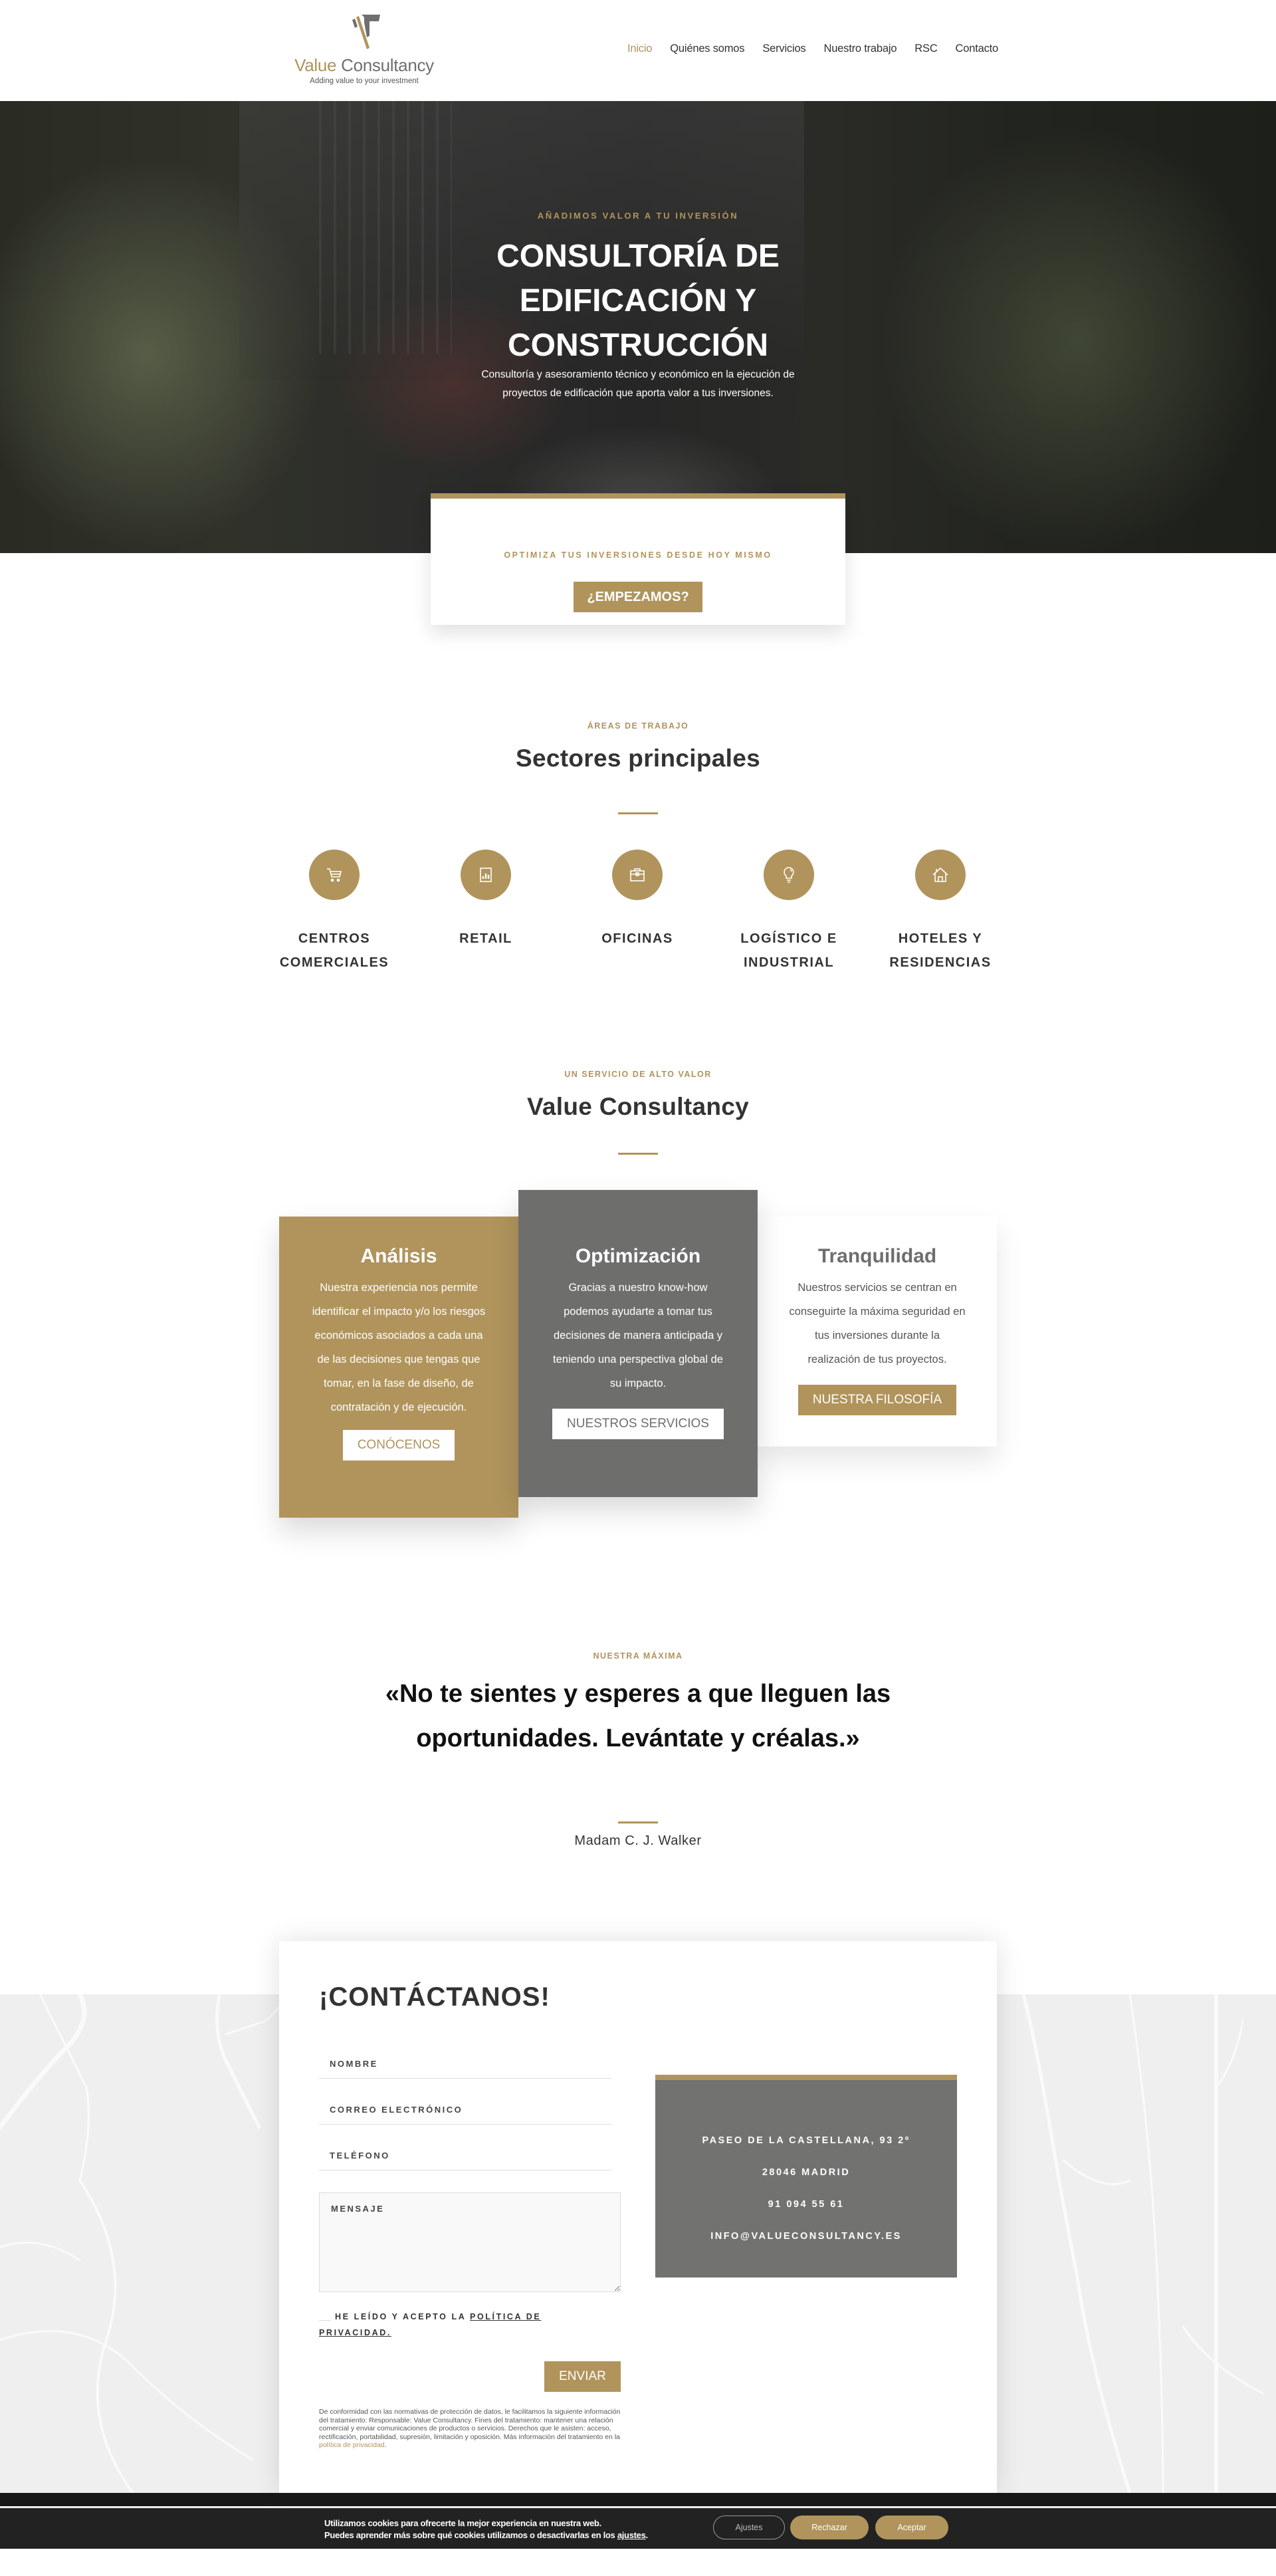 The height and width of the screenshot is (2576, 1276). What do you see at coordinates (638, 1074) in the screenshot?
I see `value-eyebrow: UN SERVICIO DE ALTO VALOR` at bounding box center [638, 1074].